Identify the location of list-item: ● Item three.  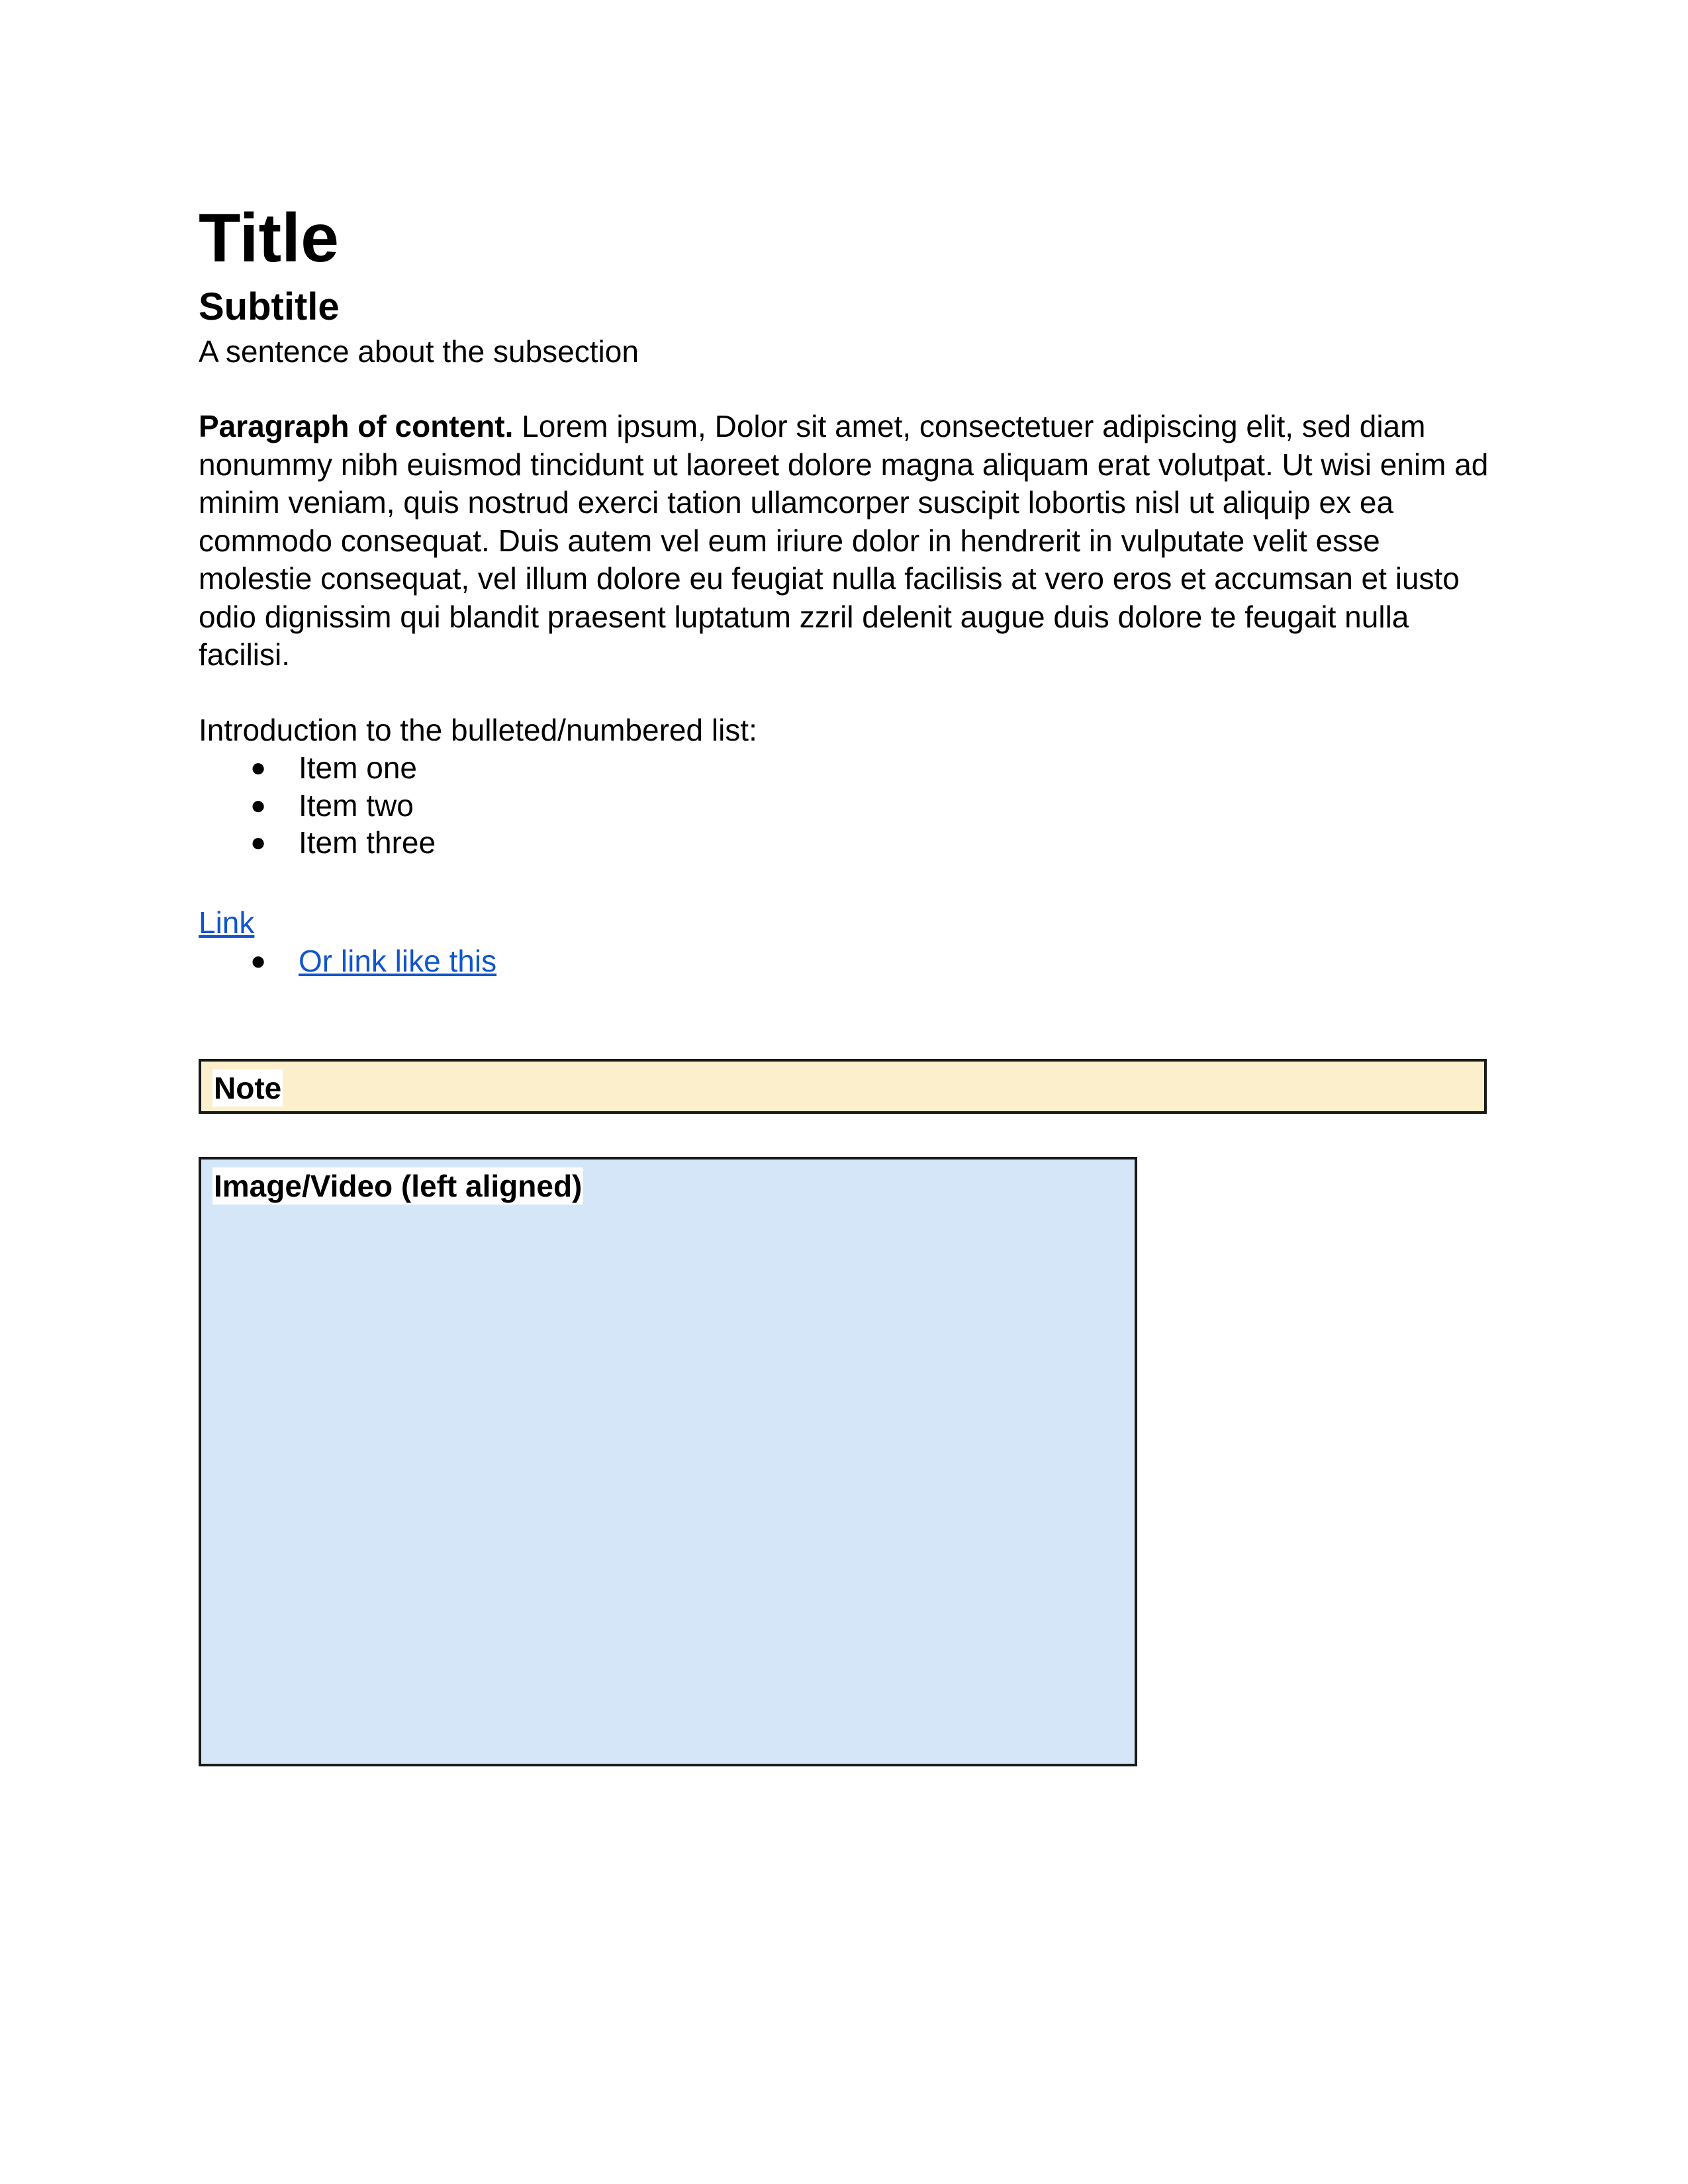
(317, 843).